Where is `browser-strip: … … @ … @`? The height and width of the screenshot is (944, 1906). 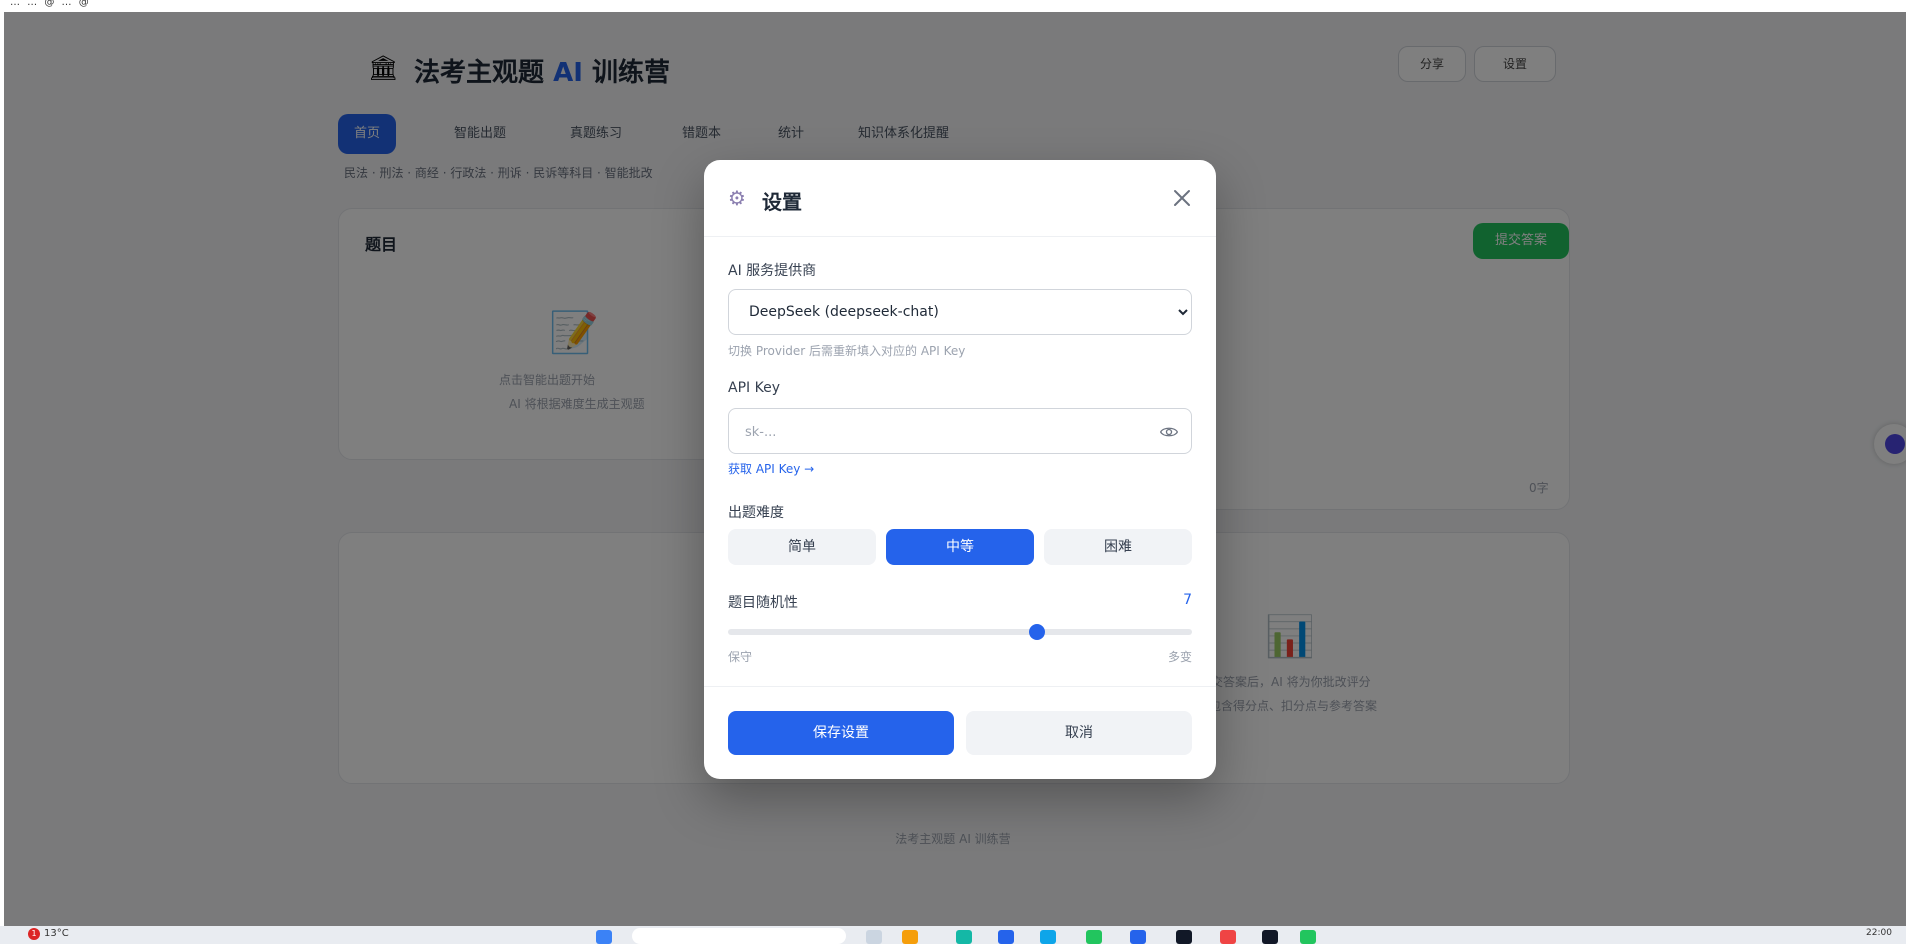
browser-strip: … … @ … @ is located at coordinates (953, 6).